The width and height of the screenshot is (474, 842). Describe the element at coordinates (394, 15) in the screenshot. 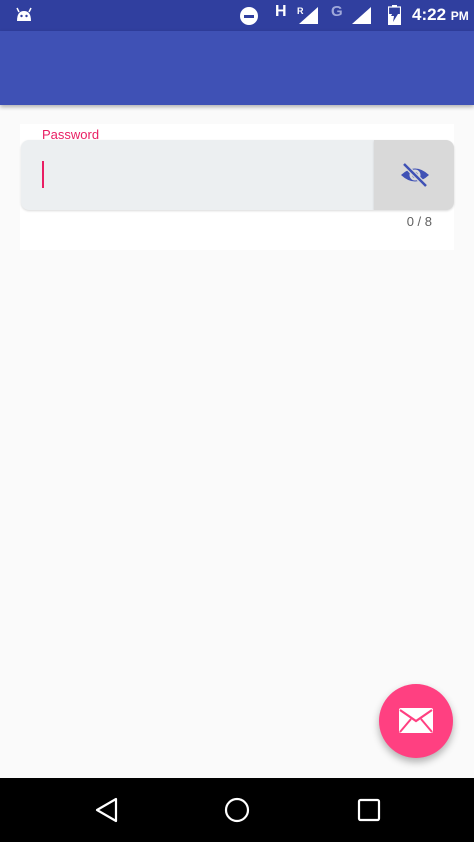

I see `battery-icon` at that location.